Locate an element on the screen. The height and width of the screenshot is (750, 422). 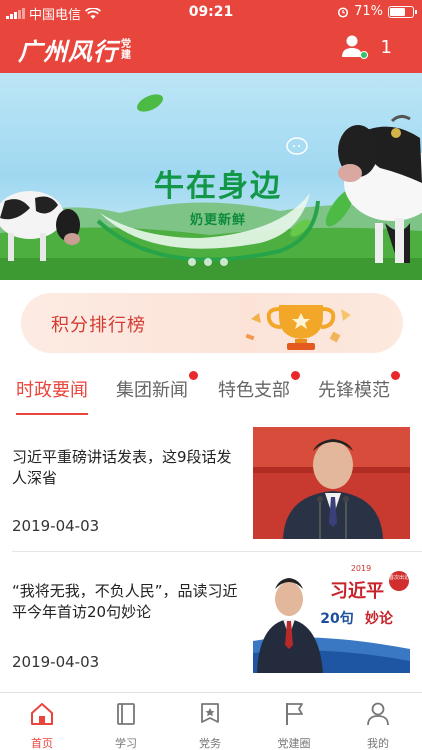
nav-party-circle: 党建圈 is located at coordinates (294, 721).